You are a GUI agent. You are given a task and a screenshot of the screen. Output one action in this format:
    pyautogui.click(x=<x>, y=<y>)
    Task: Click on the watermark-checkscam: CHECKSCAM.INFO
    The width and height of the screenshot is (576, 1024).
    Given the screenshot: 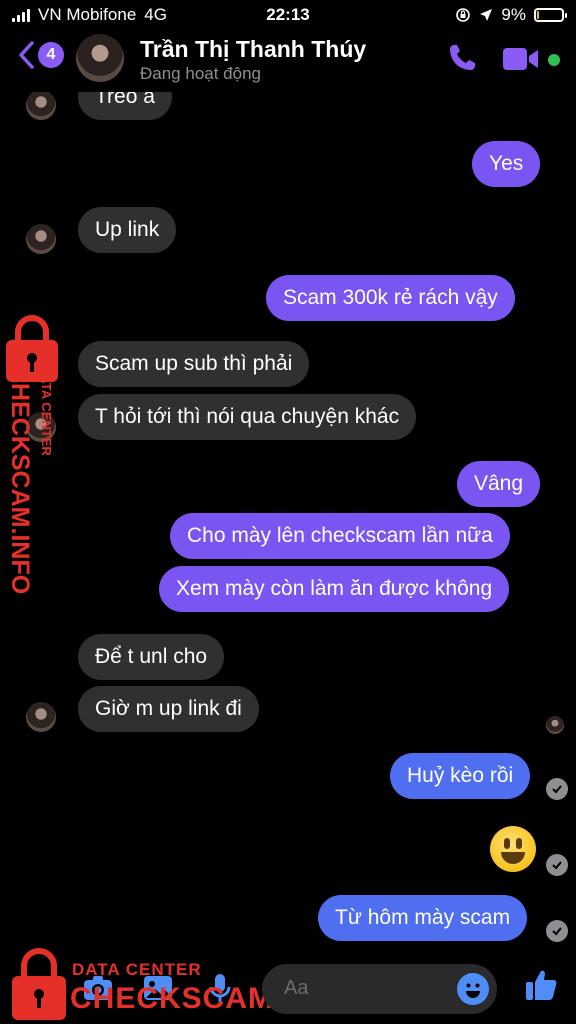 What is the action you would take?
    pyautogui.click(x=20, y=480)
    